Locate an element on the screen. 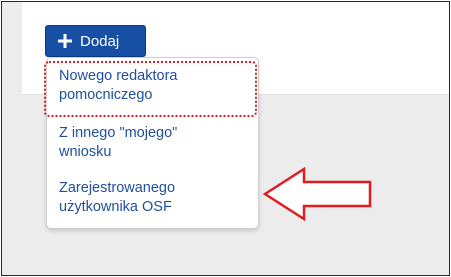  left-arrow-icon is located at coordinates (317, 194).